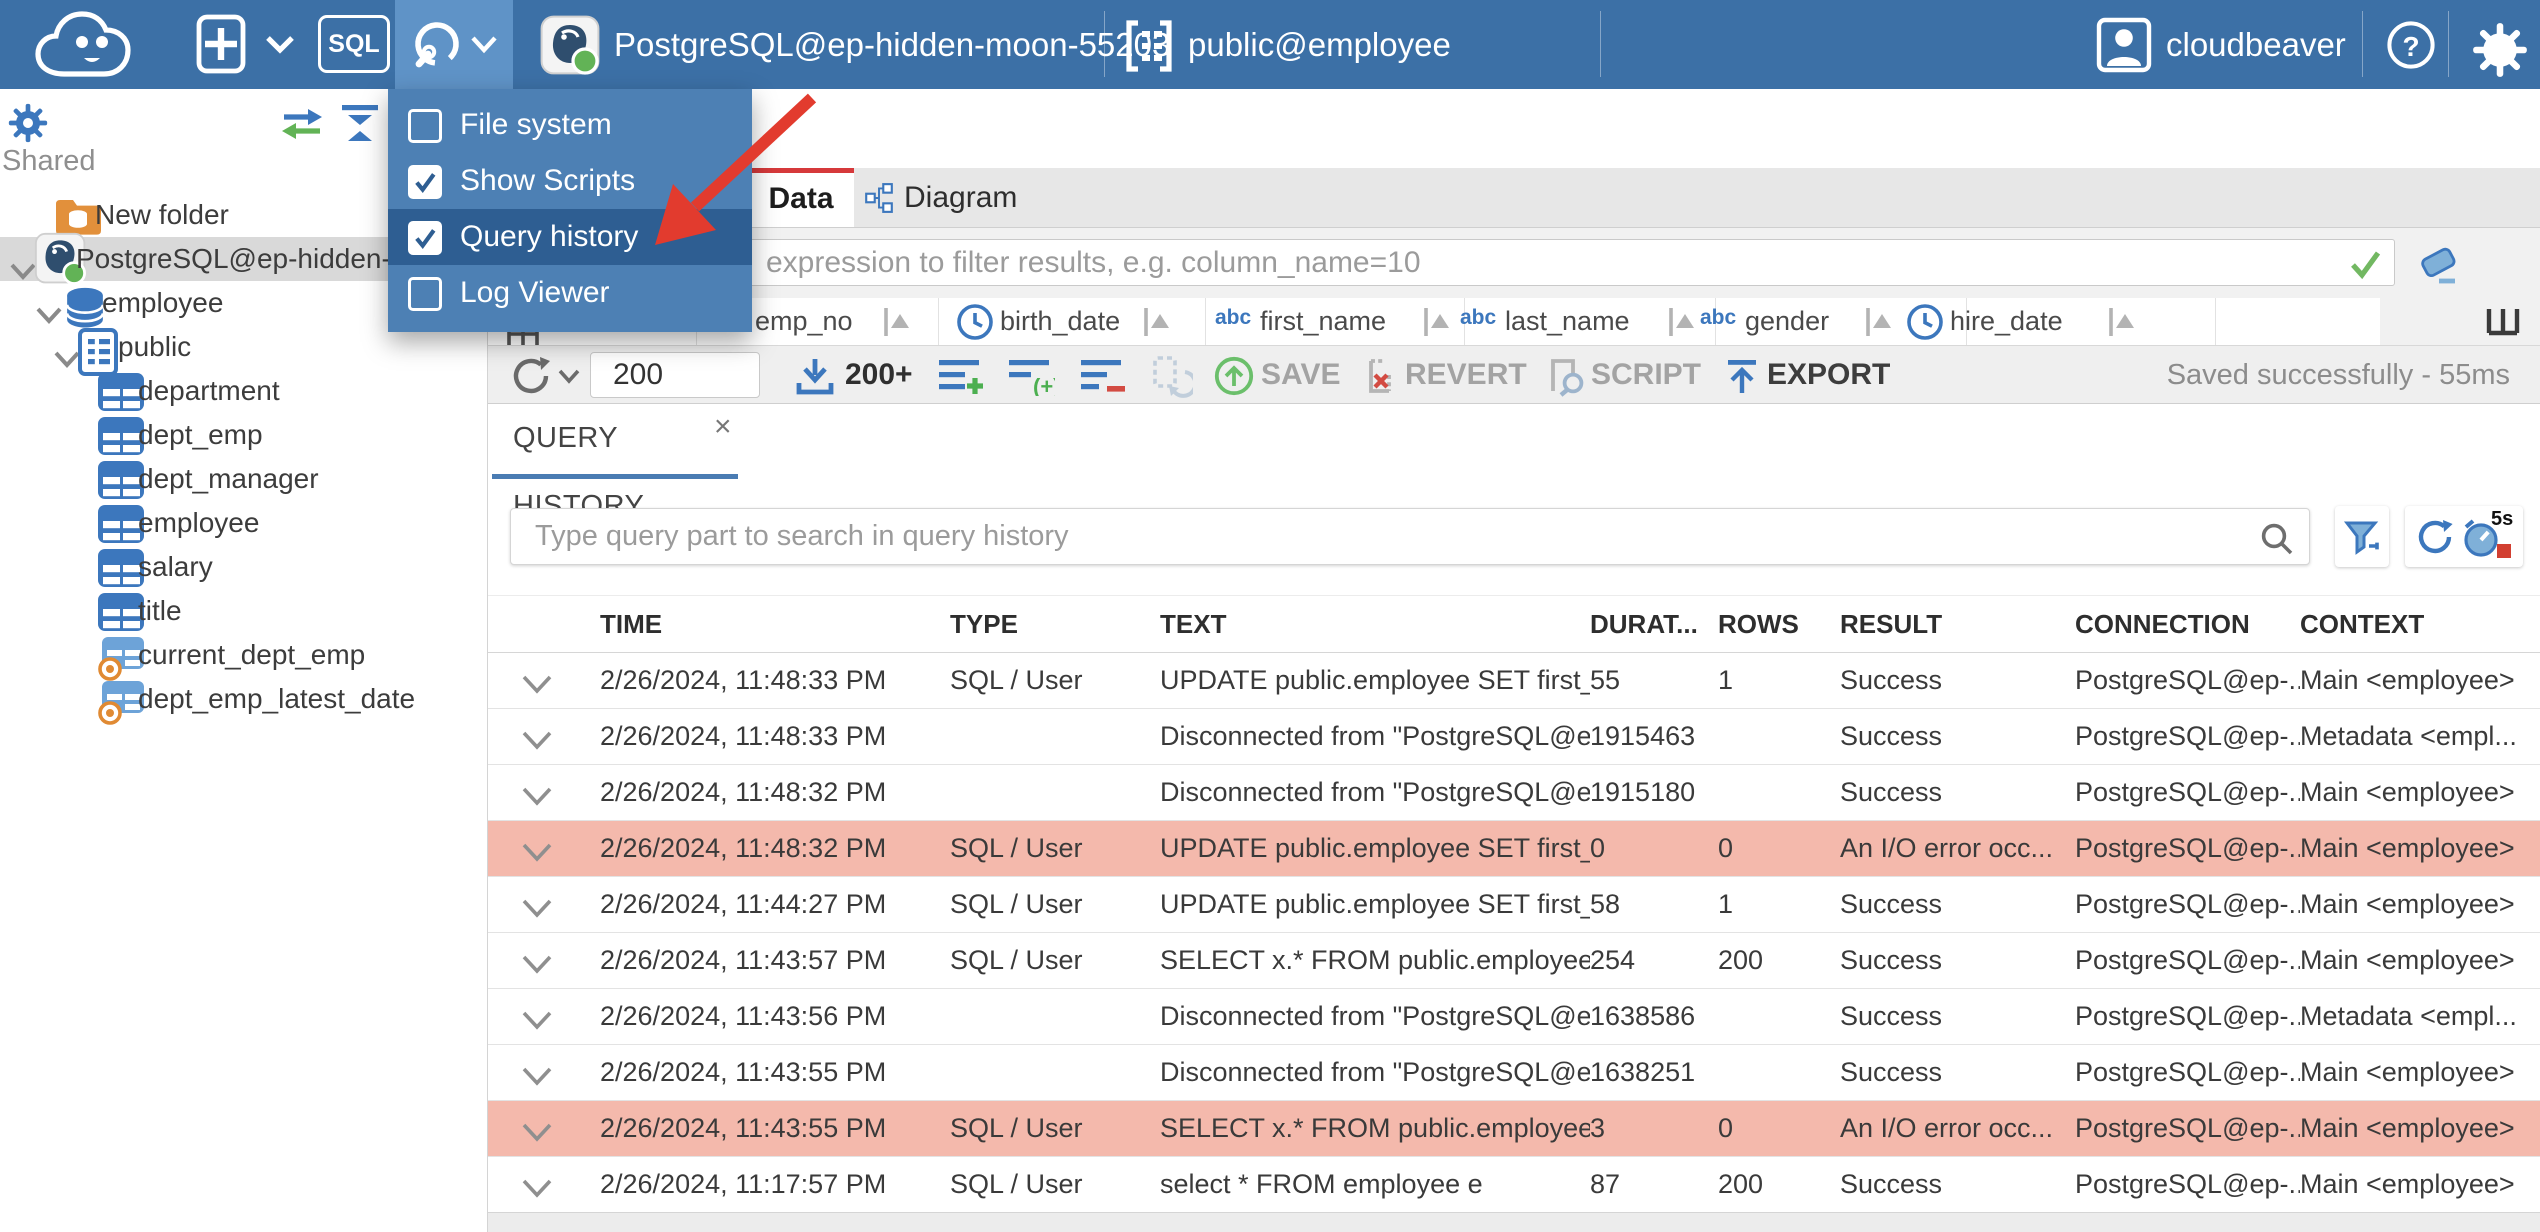  I want to click on history-column-header-context: CONTEXT, so click(2420, 624).